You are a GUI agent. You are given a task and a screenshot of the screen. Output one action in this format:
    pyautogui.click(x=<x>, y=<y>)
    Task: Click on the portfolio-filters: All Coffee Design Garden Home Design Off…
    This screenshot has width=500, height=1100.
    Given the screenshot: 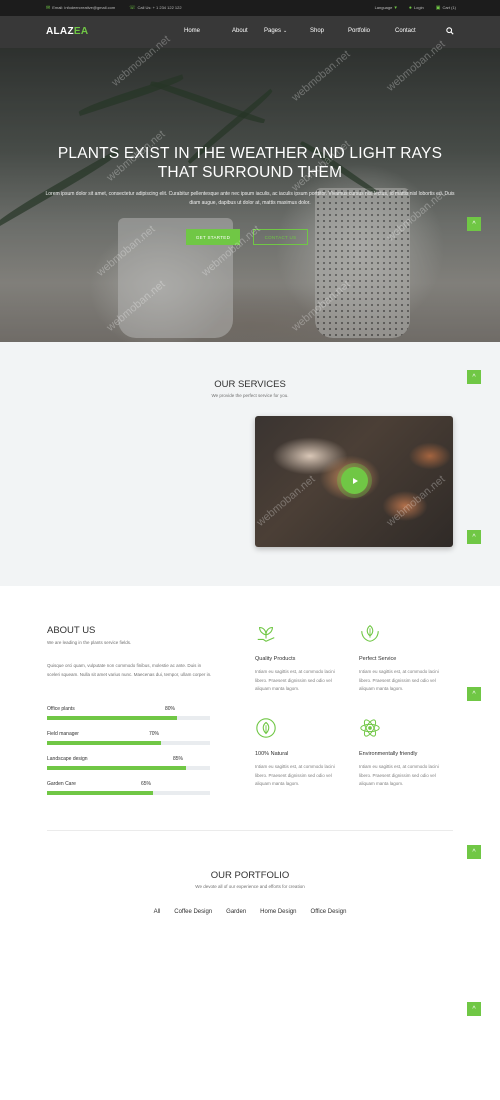 What is the action you would take?
    pyautogui.click(x=250, y=912)
    